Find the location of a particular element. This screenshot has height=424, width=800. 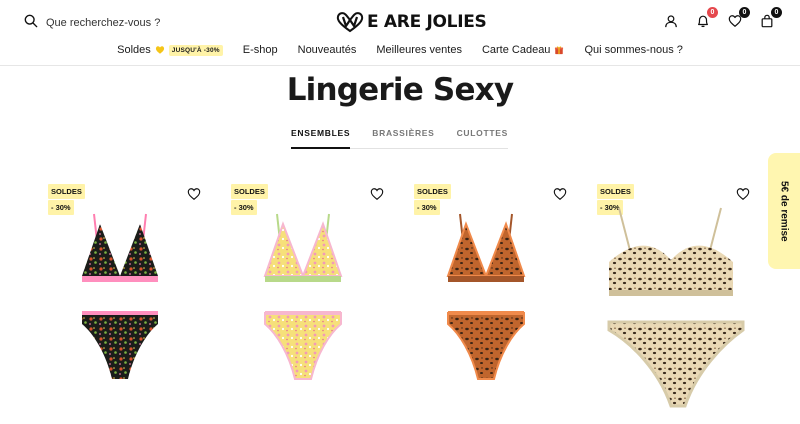

logo-text: E ARE JOLIES is located at coordinates (427, 22).